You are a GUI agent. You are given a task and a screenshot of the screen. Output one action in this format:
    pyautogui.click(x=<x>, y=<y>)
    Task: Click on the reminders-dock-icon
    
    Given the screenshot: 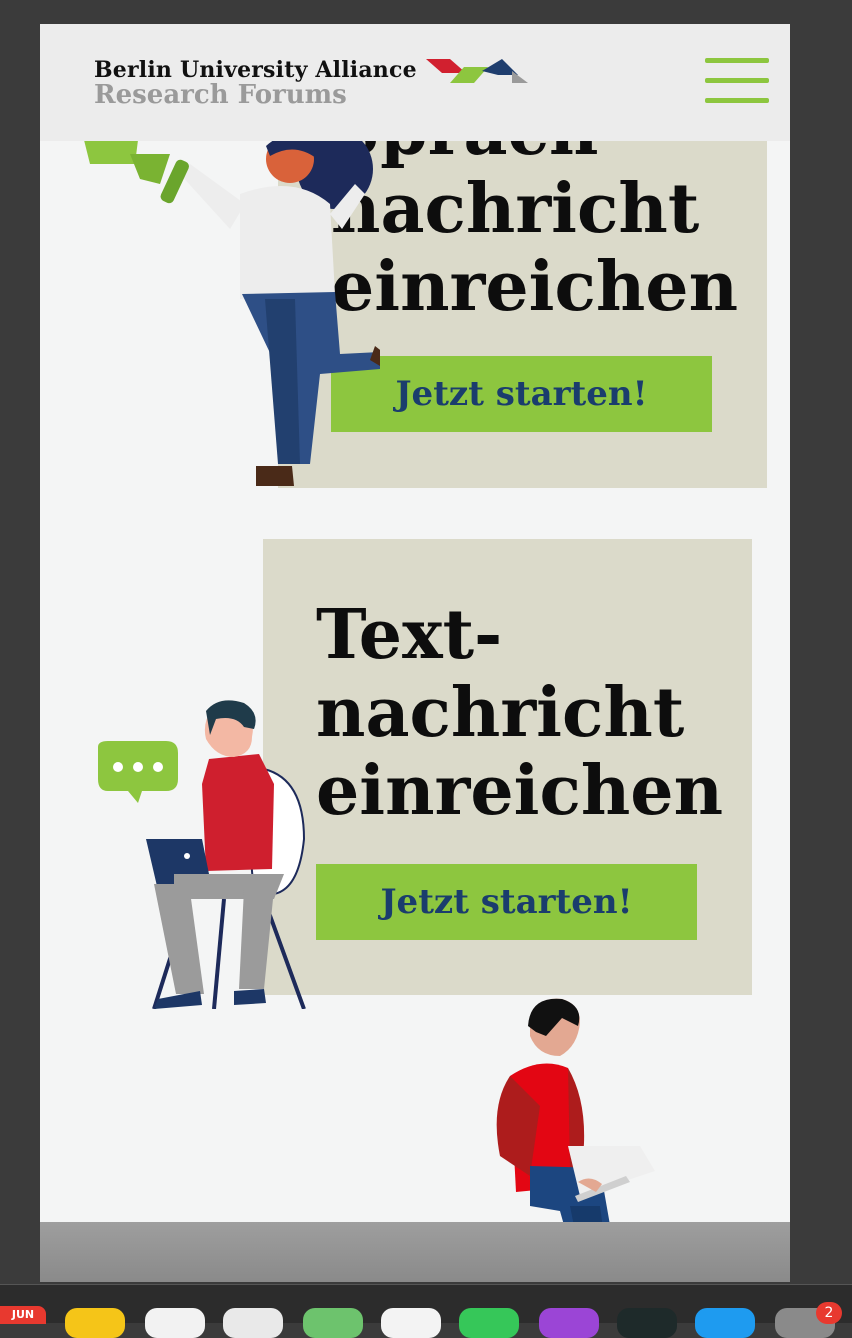 What is the action you would take?
    pyautogui.click(x=175, y=1323)
    